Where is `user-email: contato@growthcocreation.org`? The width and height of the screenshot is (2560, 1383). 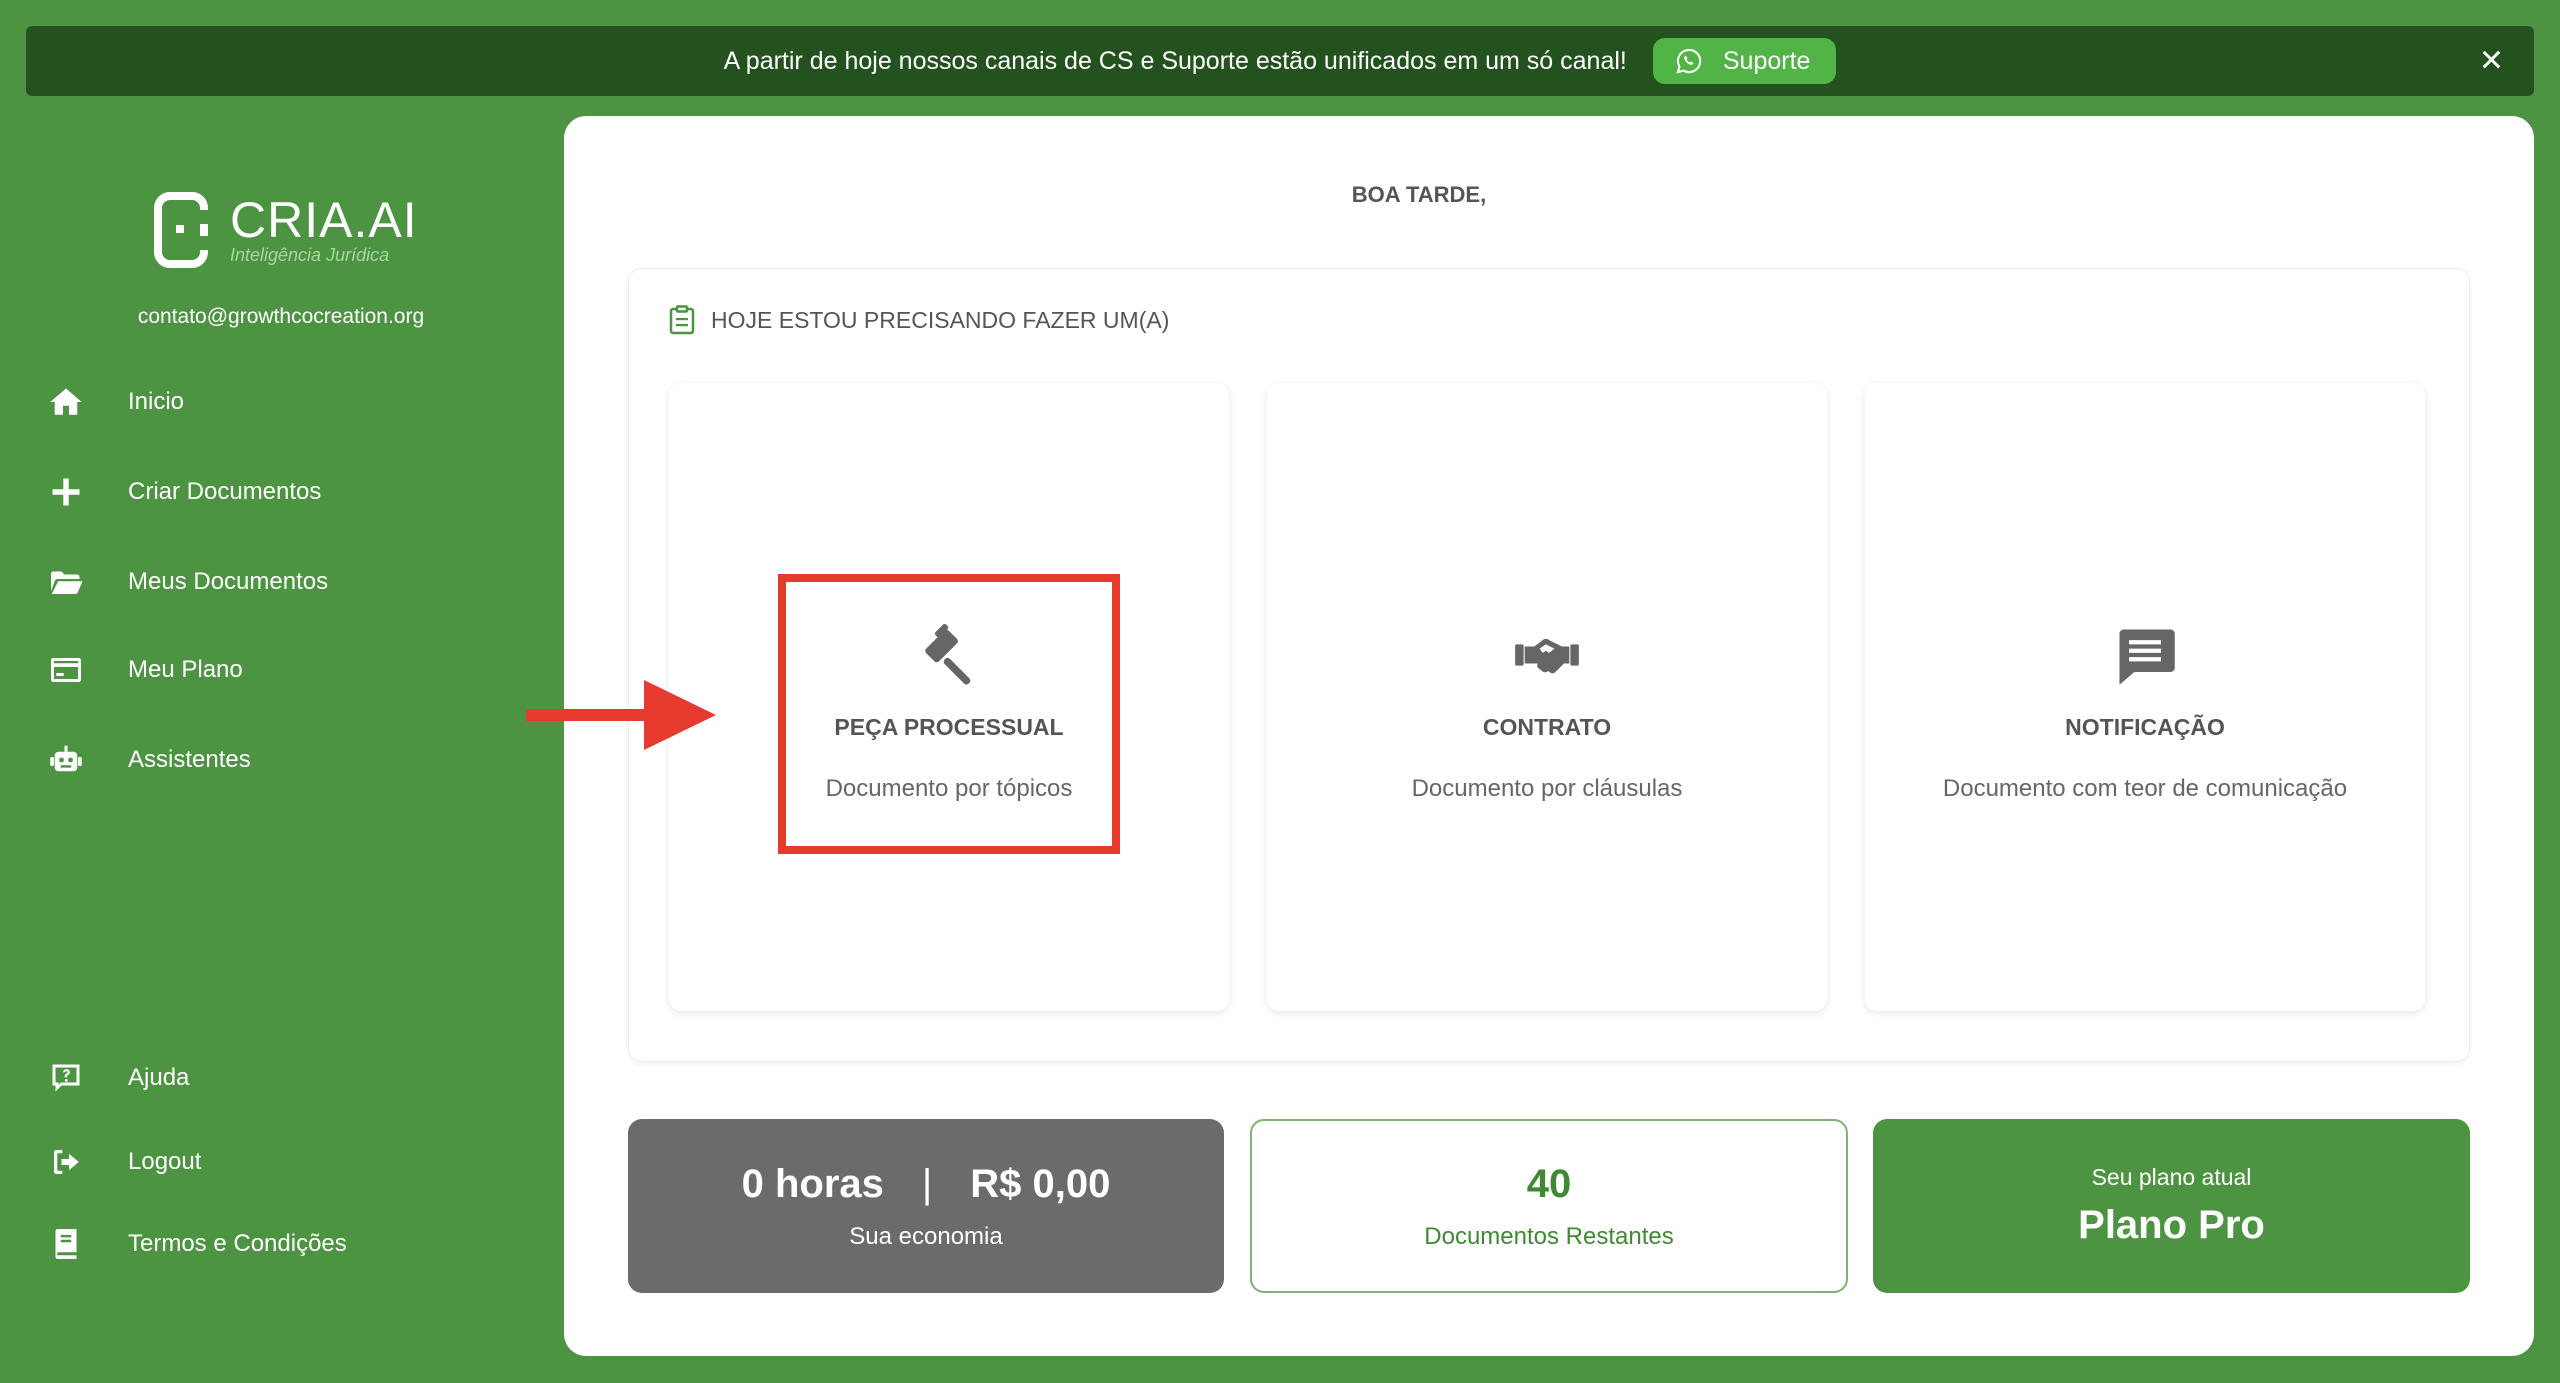 user-email: contato@growthcocreation.org is located at coordinates (281, 316).